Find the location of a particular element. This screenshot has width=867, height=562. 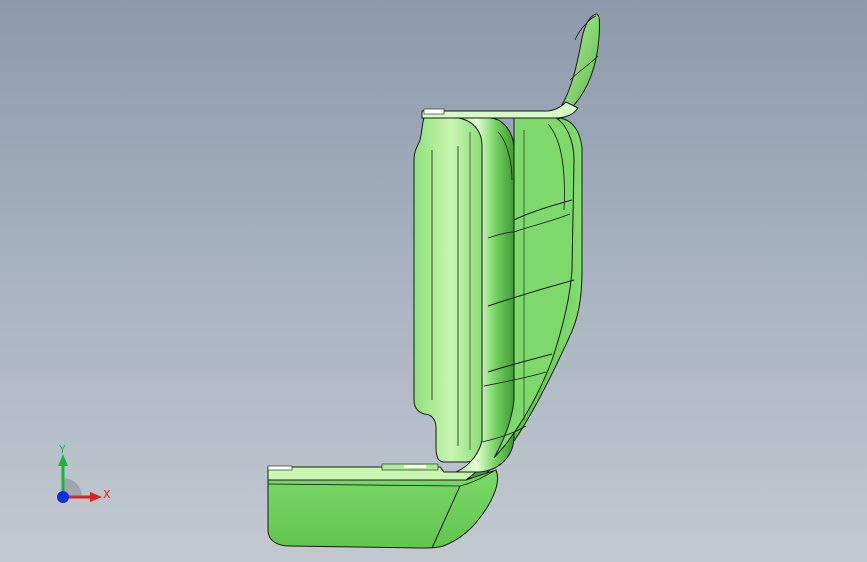

inner-panel is located at coordinates (451, 290).